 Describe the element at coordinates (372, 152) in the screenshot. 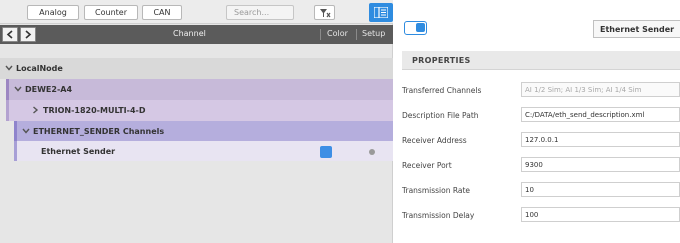

I see `setup-dot-icon` at that location.